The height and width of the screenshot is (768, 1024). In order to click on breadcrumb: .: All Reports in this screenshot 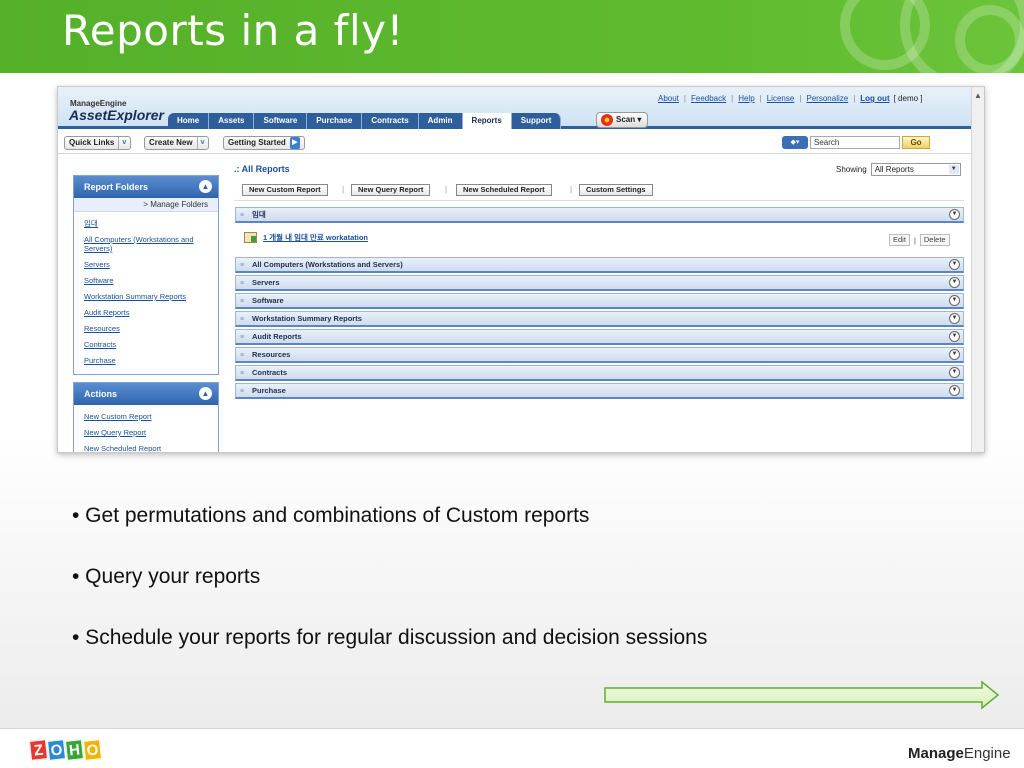, I will do `click(262, 169)`.